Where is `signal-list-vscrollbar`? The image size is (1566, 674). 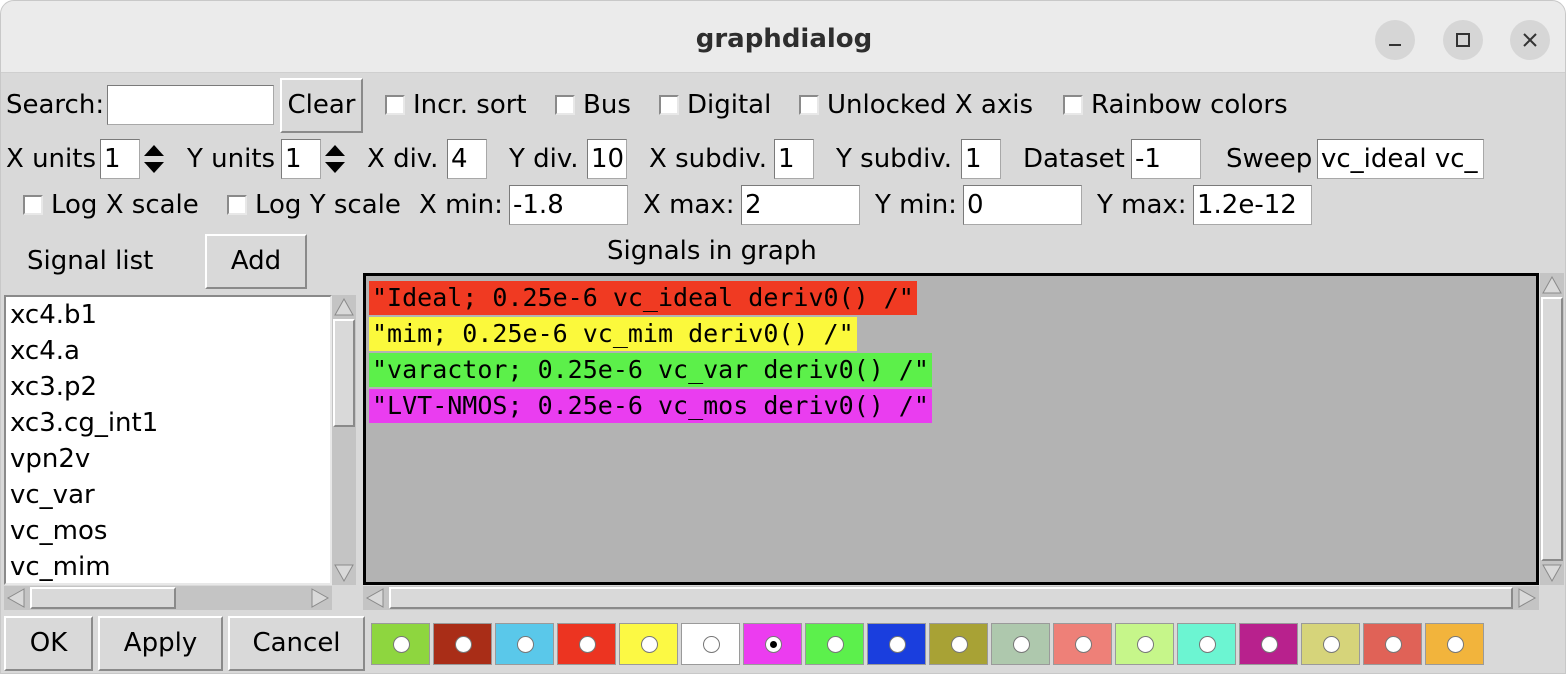 signal-list-vscrollbar is located at coordinates (344, 440).